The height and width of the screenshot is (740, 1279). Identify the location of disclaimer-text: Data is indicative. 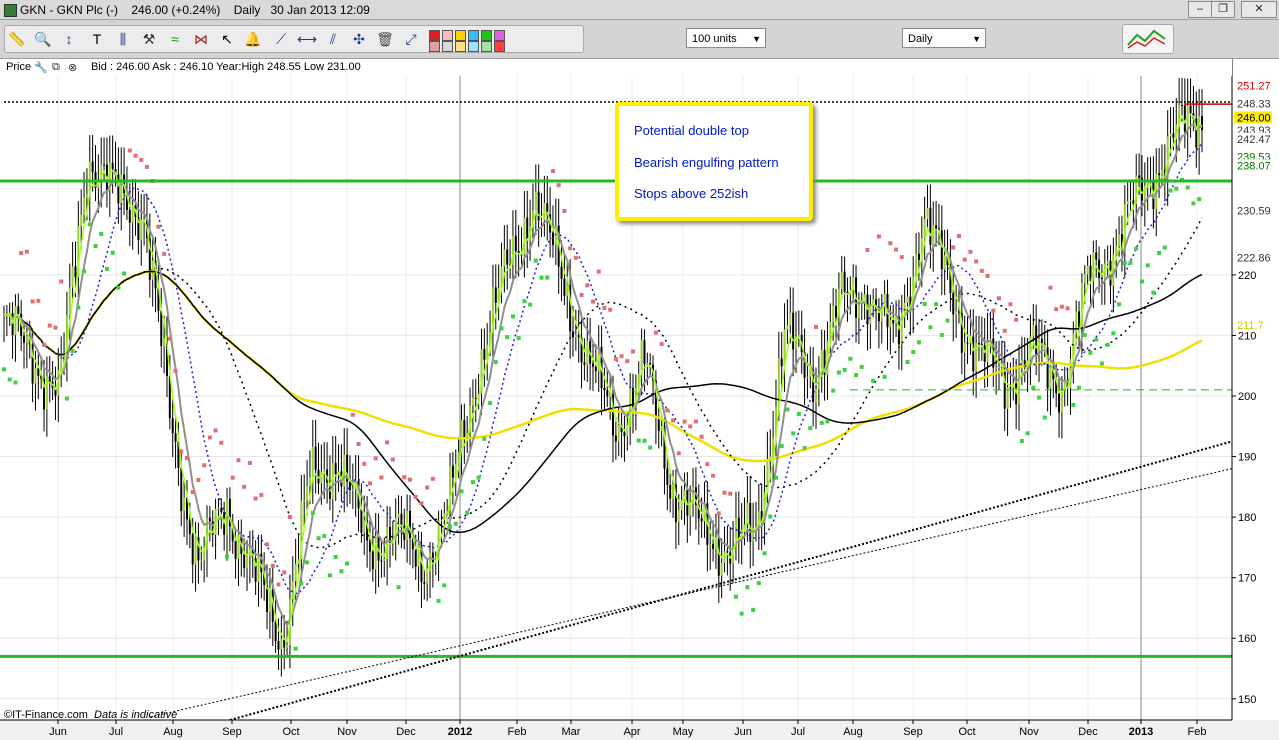
(136, 715).